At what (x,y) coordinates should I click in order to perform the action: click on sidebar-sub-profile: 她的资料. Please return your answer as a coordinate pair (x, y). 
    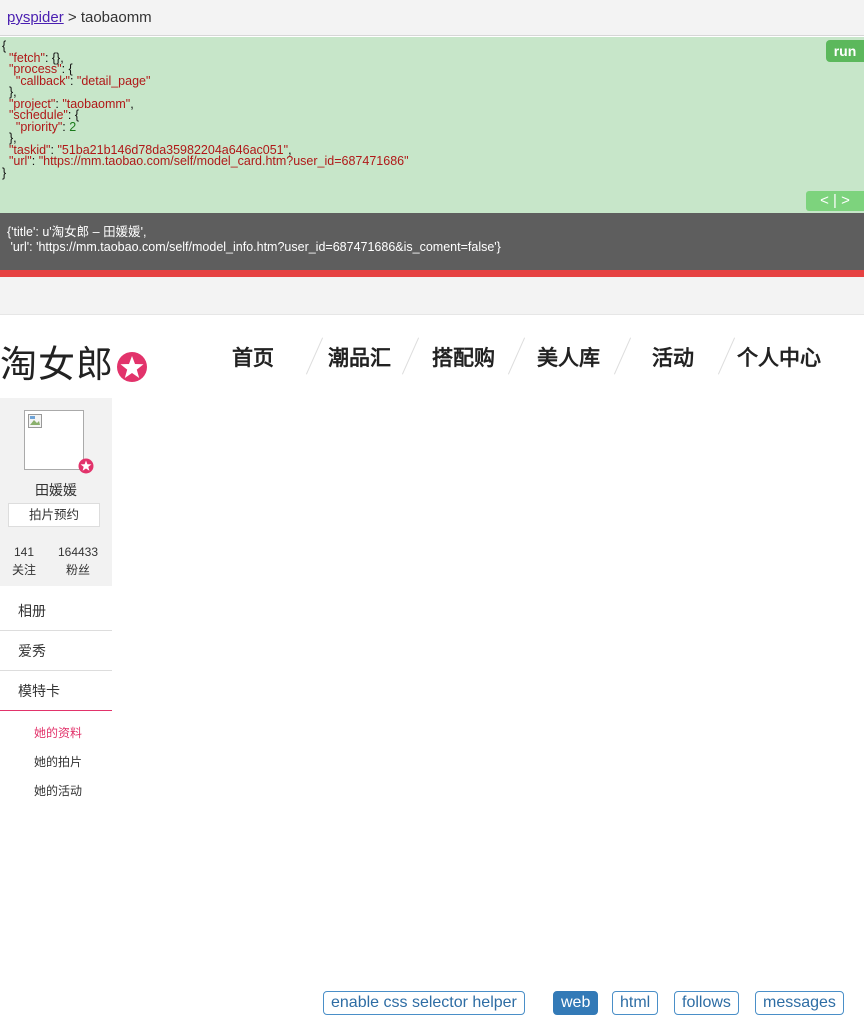
    Looking at the image, I should click on (58, 732).